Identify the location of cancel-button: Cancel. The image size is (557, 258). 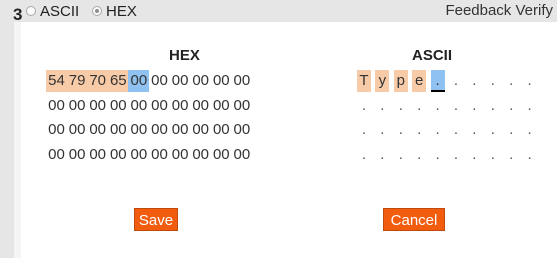
(414, 219).